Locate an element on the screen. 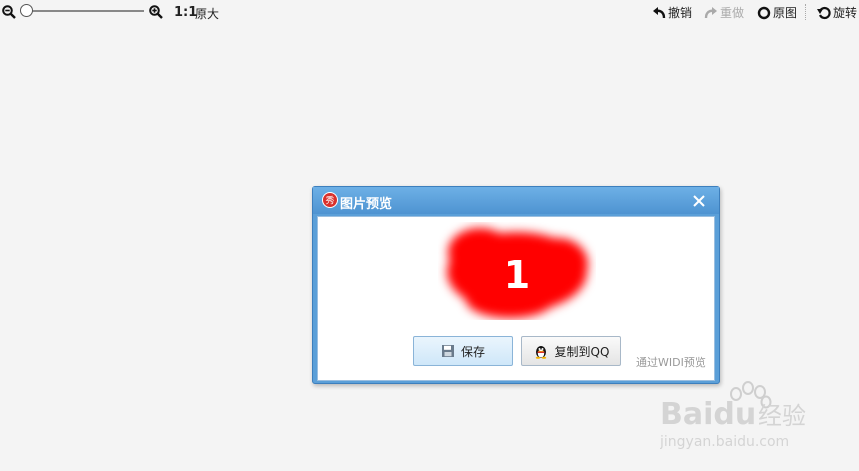 The width and height of the screenshot is (859, 471). watermark-url: jingyan.baidu.com is located at coordinates (724, 442).